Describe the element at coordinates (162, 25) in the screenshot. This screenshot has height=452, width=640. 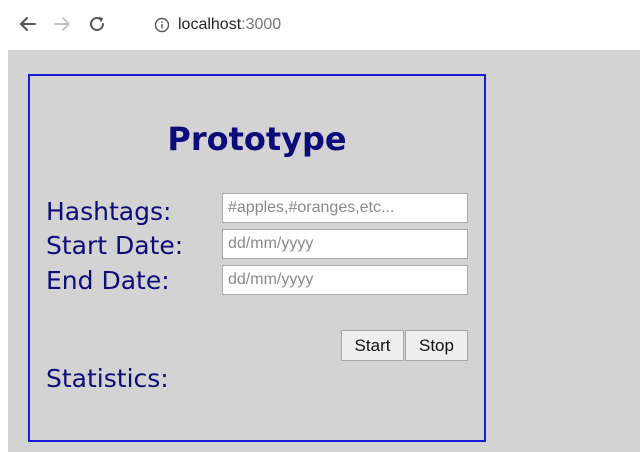
I see `info-icon` at that location.